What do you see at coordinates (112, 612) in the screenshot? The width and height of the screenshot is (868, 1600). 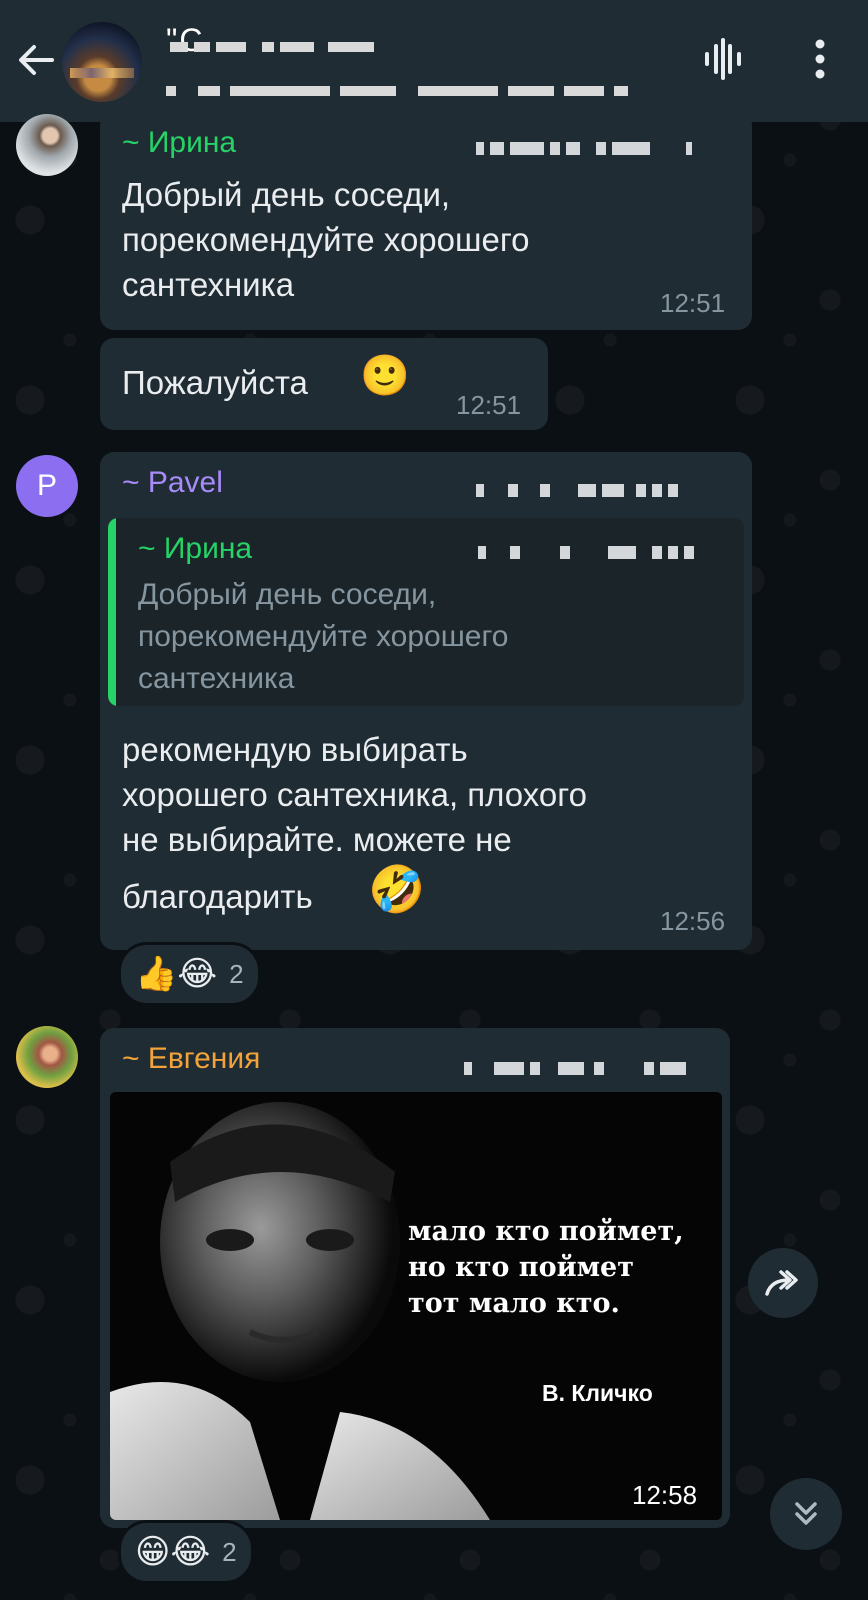 I see `reply-accent-bar` at bounding box center [112, 612].